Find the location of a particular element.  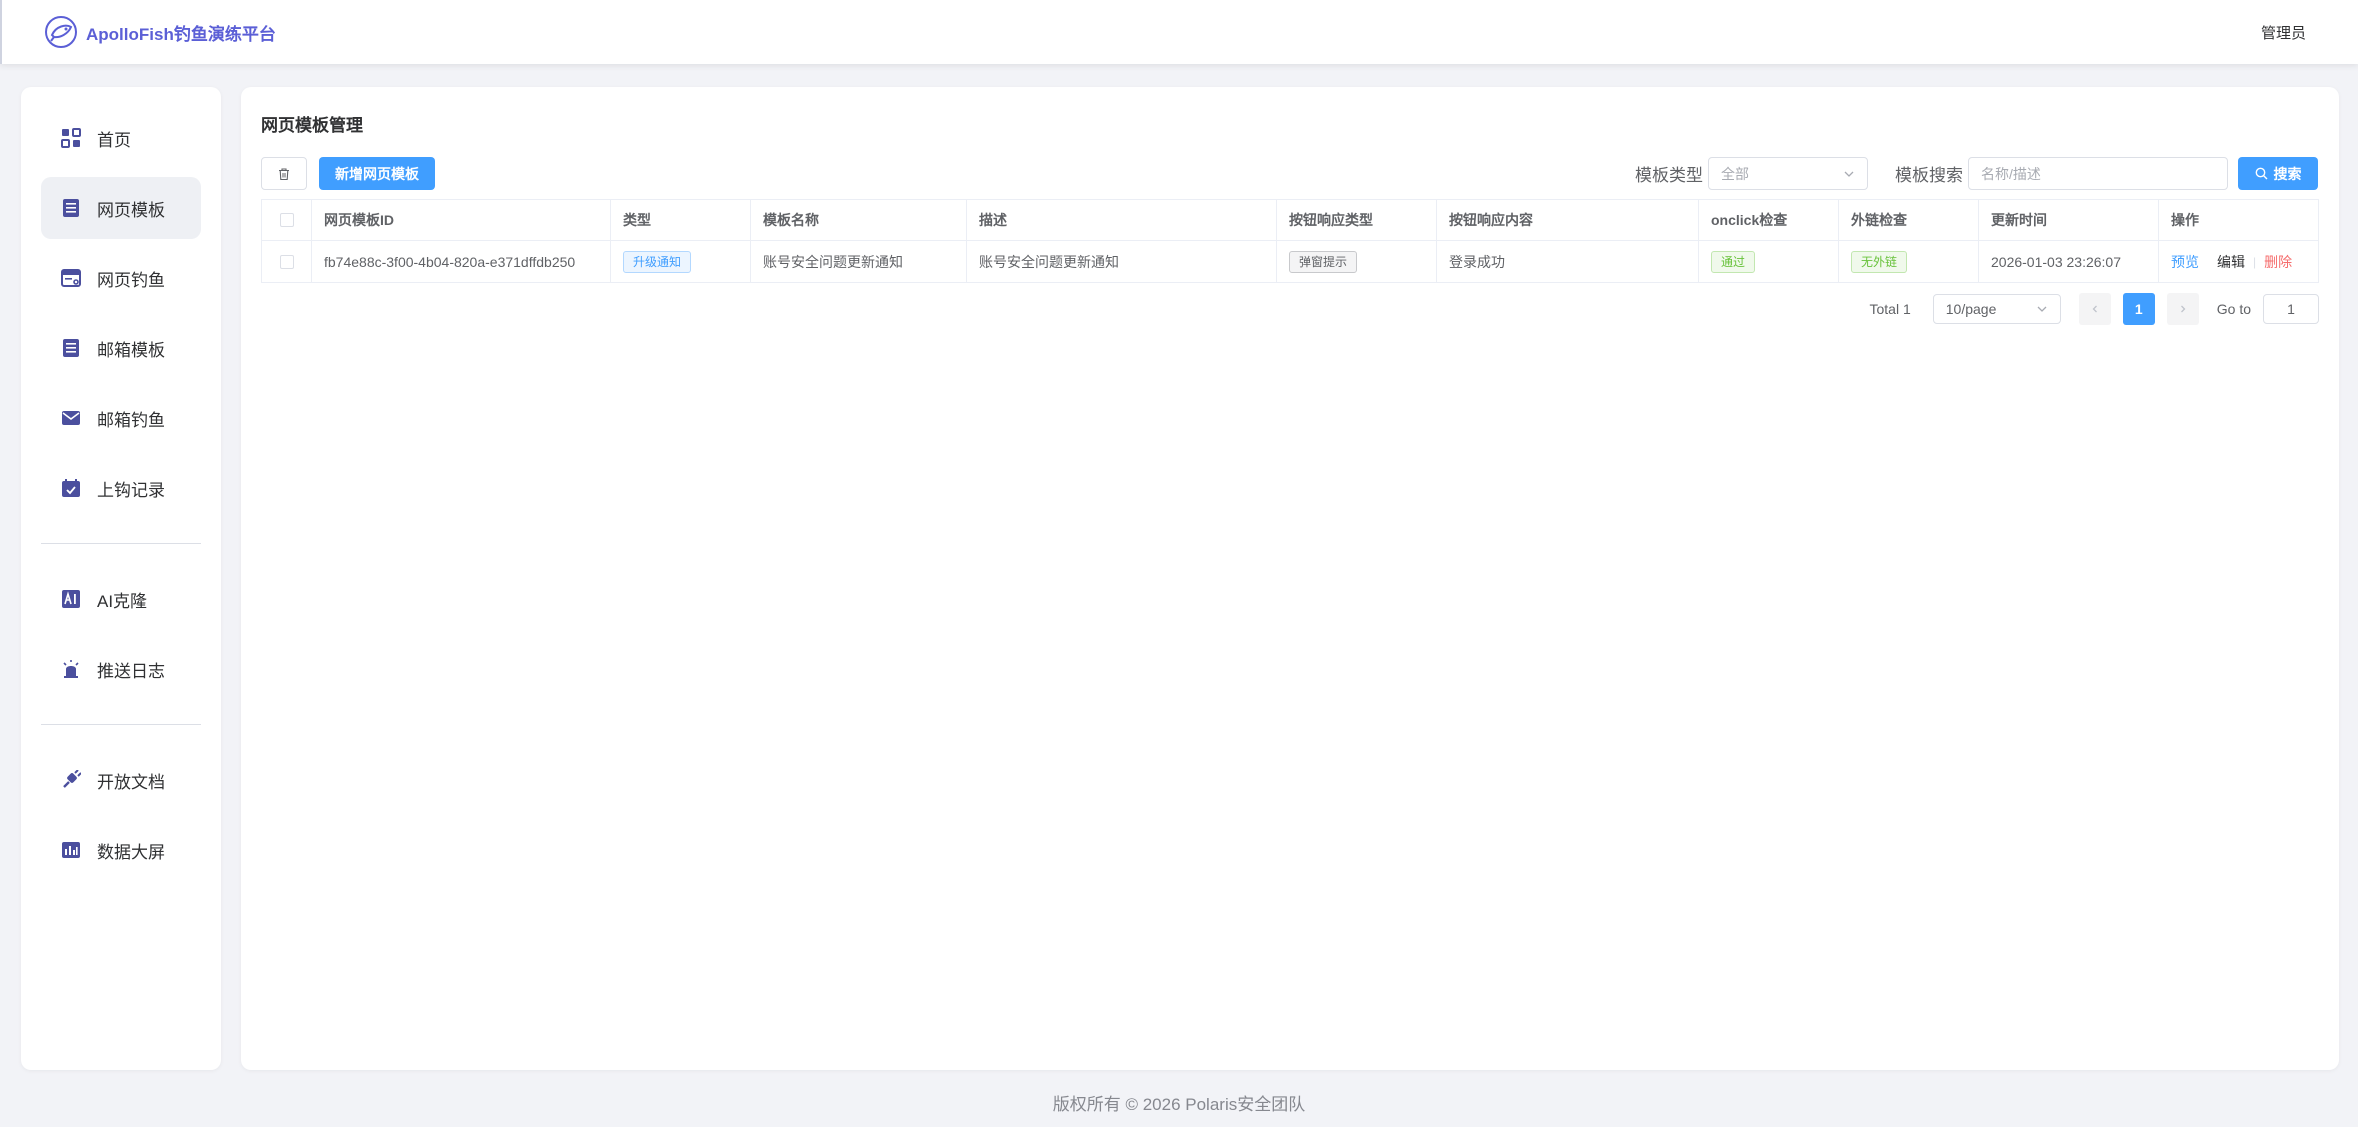

column-header: 描述 is located at coordinates (1122, 220).